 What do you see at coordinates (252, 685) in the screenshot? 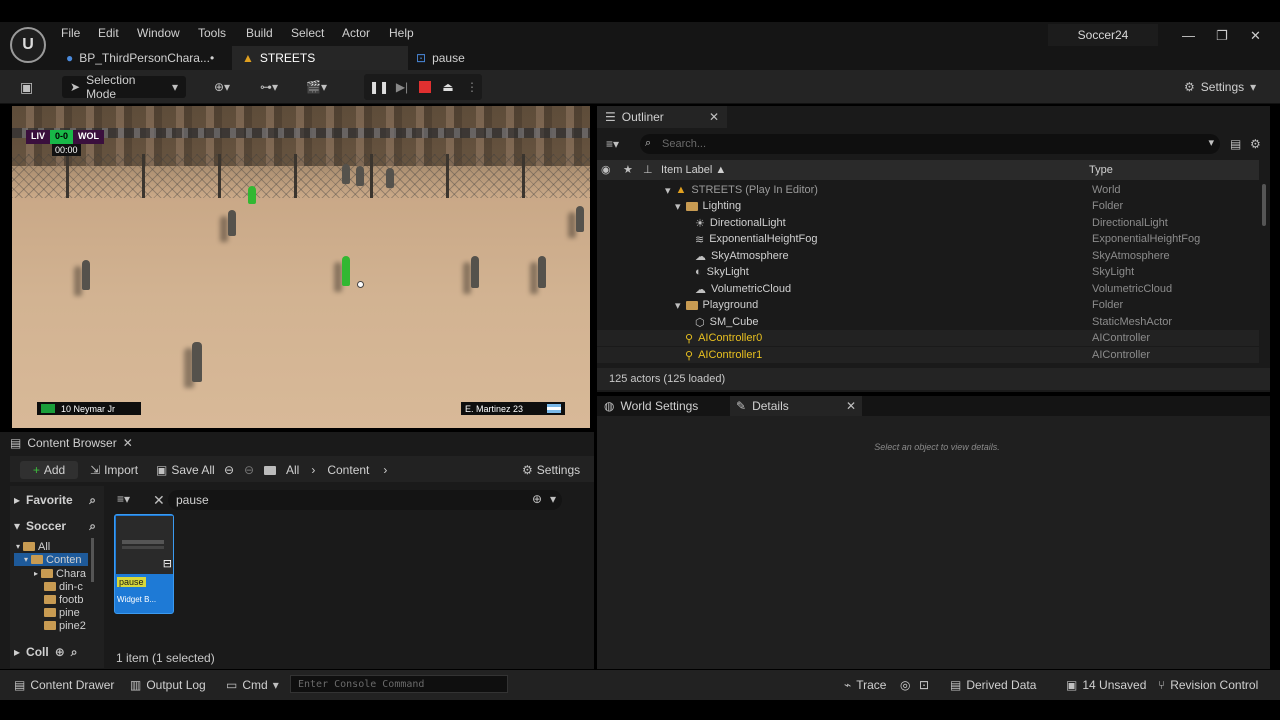
I see `cmd-dropdown: ▭ Cmd ▾` at bounding box center [252, 685].